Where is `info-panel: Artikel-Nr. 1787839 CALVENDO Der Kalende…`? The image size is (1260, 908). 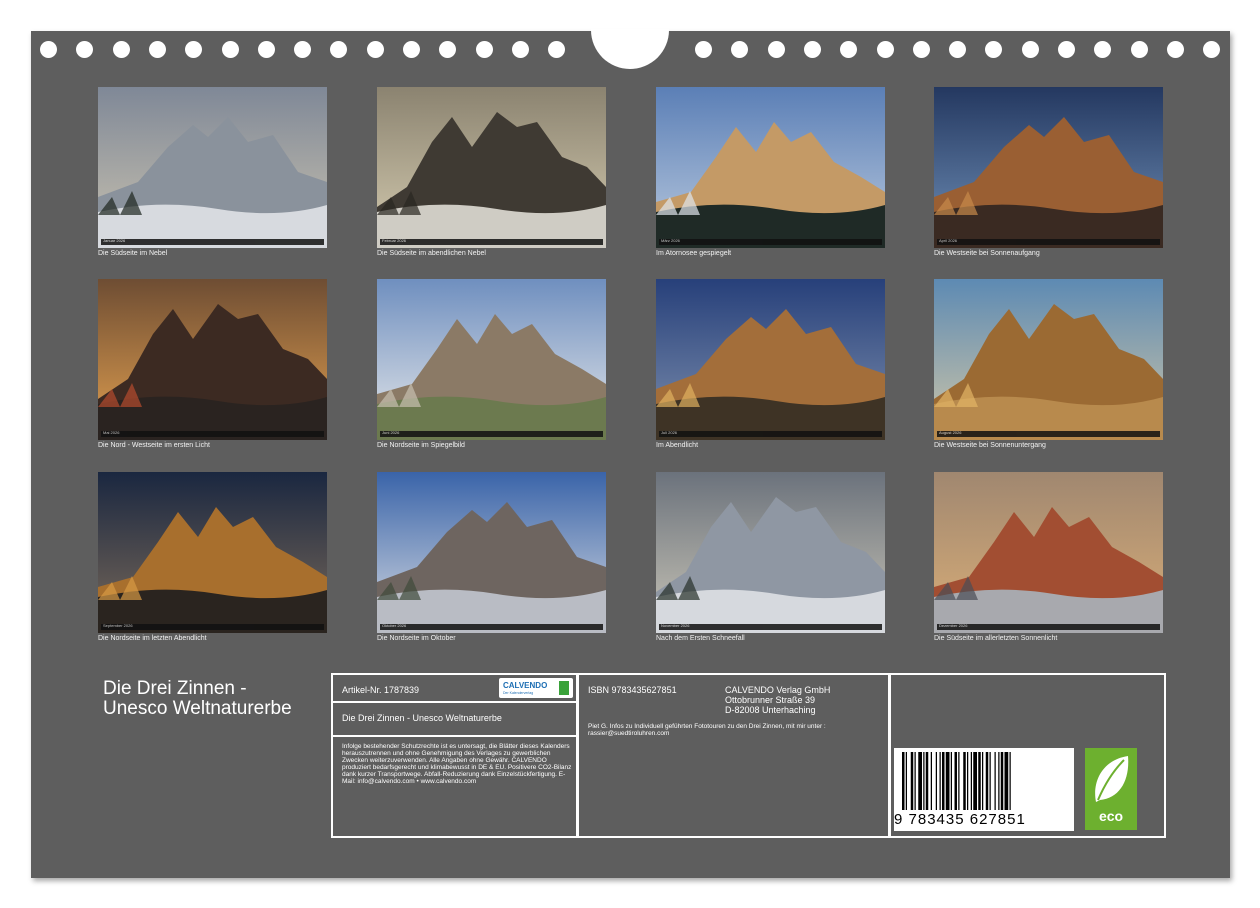
info-panel: Artikel-Nr. 1787839 CALVENDO Der Kalende… is located at coordinates (748, 755).